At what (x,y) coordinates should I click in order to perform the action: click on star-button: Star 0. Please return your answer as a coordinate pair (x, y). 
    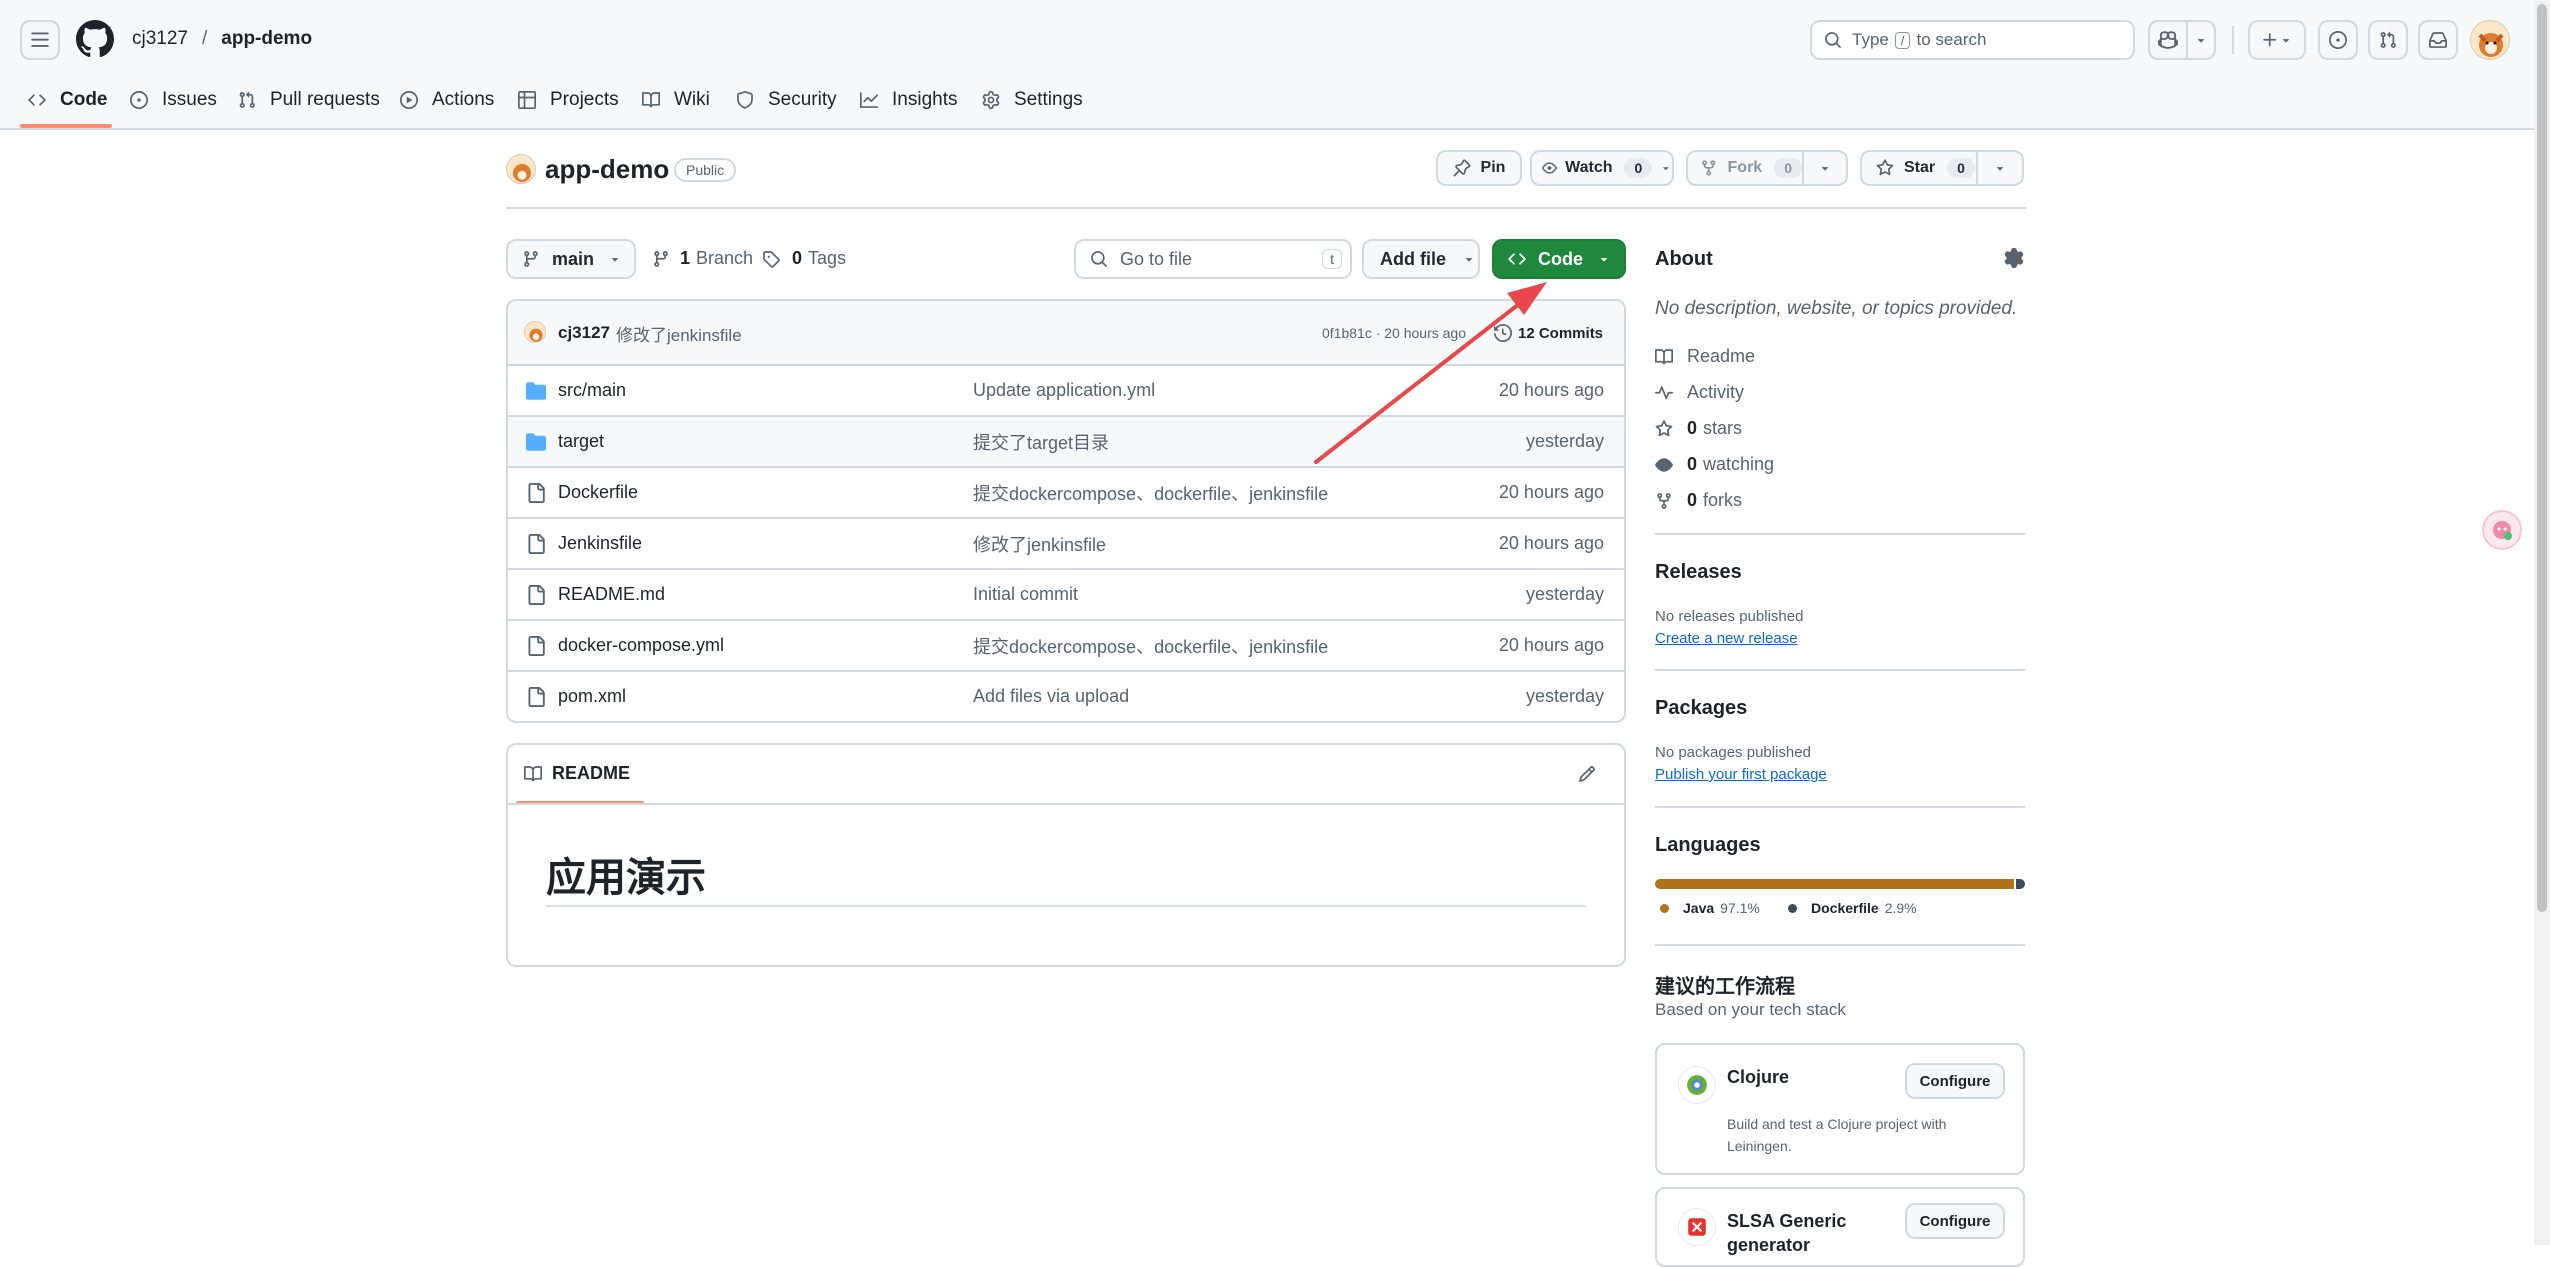
    Looking at the image, I should click on (1919, 168).